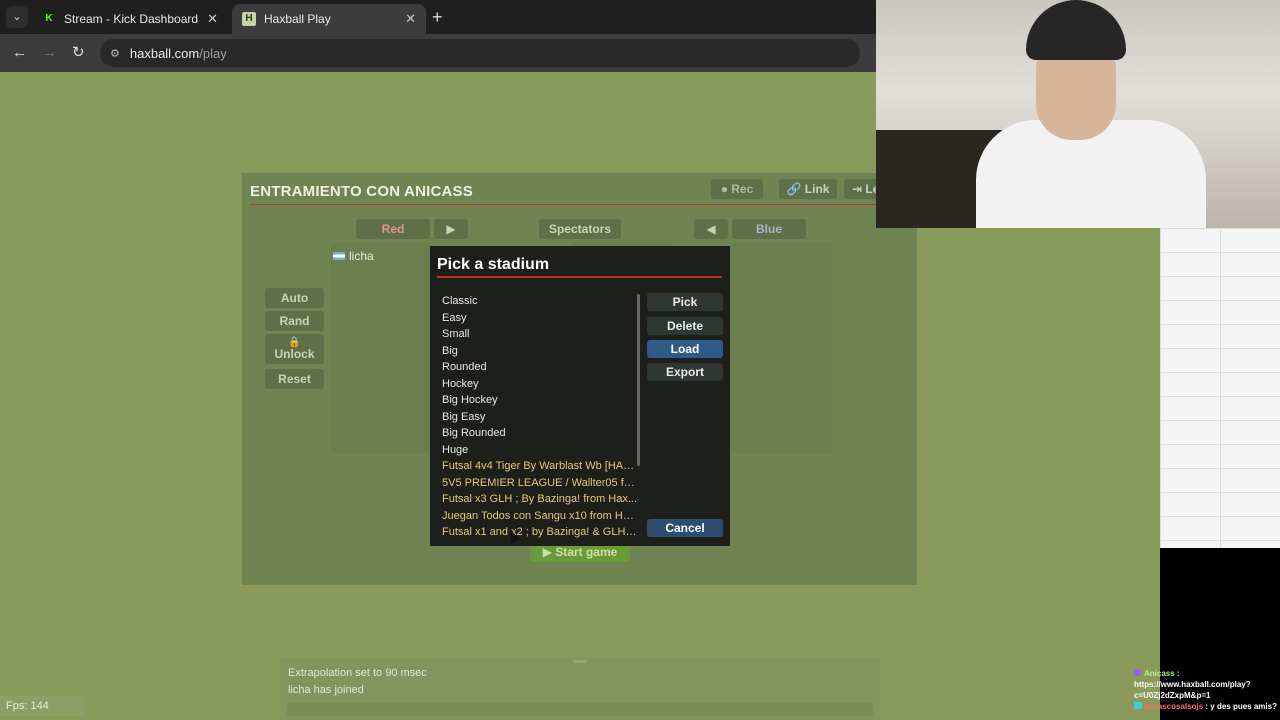  I want to click on unlock-label: Unlock, so click(294, 354).